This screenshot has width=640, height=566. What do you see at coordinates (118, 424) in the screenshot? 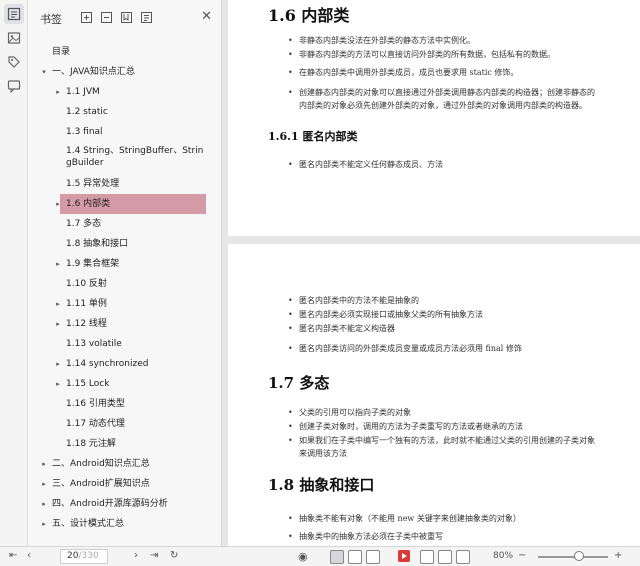
I see `bookmark-item: 1.17 动态代理` at bounding box center [118, 424].